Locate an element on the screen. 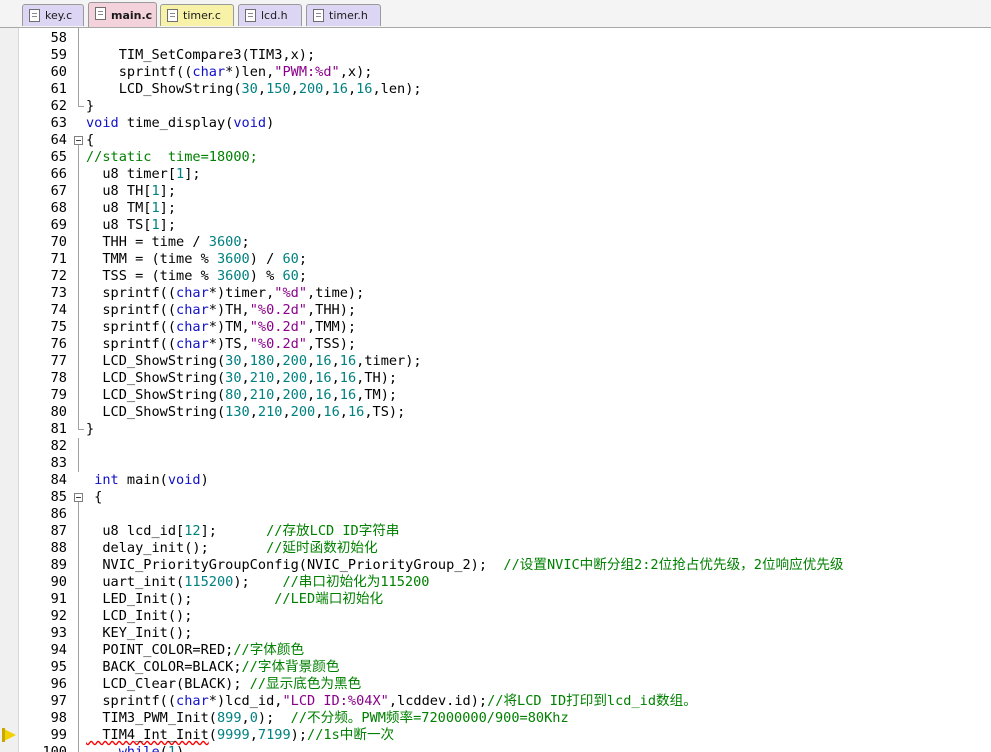 Image resolution: width=991 pixels, height=752 pixels. code-line: 64 { is located at coordinates (495, 140).